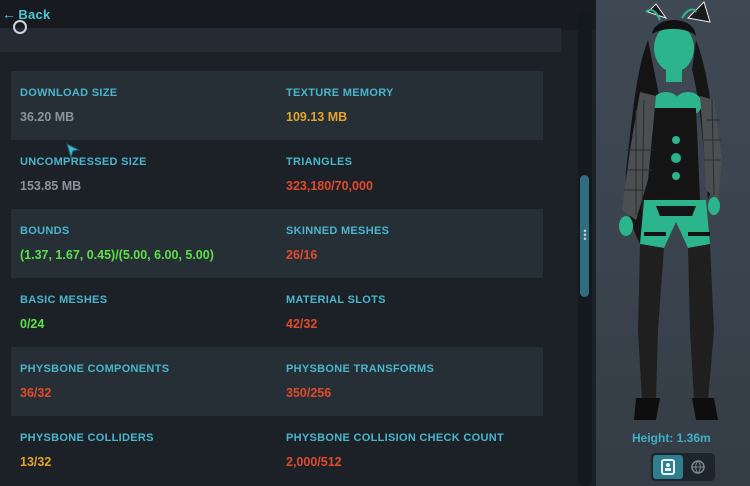  I want to click on stat-label: MATERIAL SLOTS, so click(336, 300).